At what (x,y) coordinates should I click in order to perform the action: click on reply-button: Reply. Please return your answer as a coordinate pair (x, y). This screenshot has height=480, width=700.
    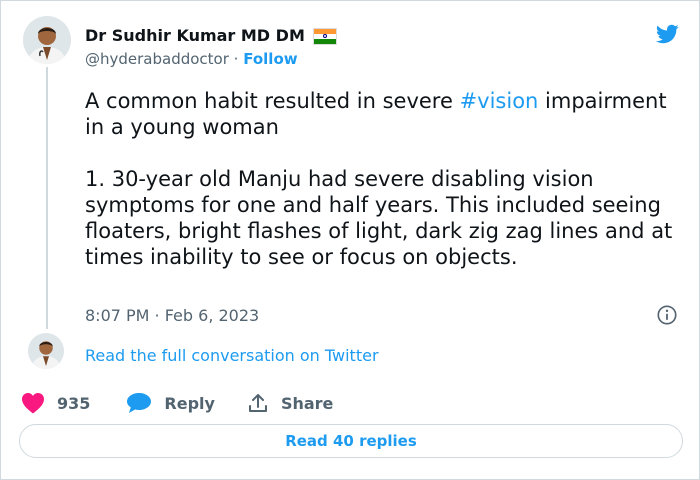
    Looking at the image, I should click on (170, 403).